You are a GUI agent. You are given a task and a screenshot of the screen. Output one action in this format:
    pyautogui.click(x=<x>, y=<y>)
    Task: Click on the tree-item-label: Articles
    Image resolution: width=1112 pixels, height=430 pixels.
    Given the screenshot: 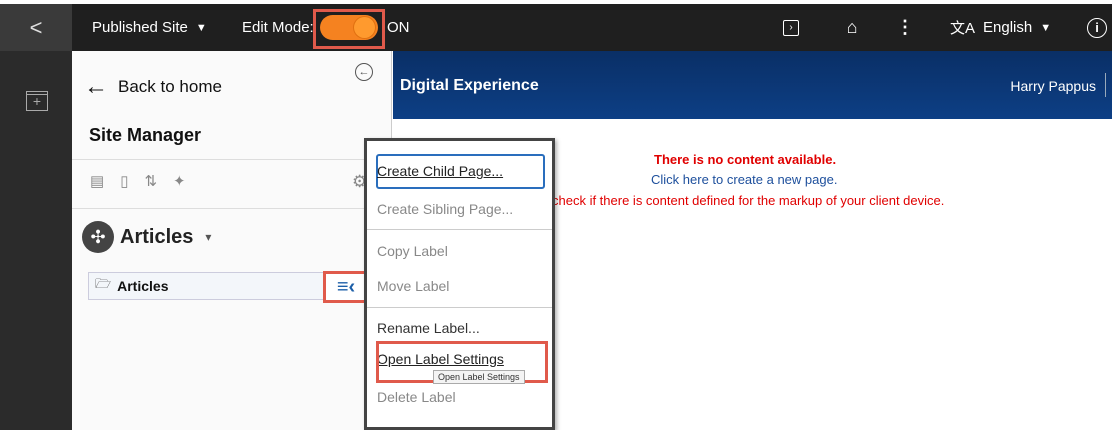 What is the action you would take?
    pyautogui.click(x=143, y=286)
    